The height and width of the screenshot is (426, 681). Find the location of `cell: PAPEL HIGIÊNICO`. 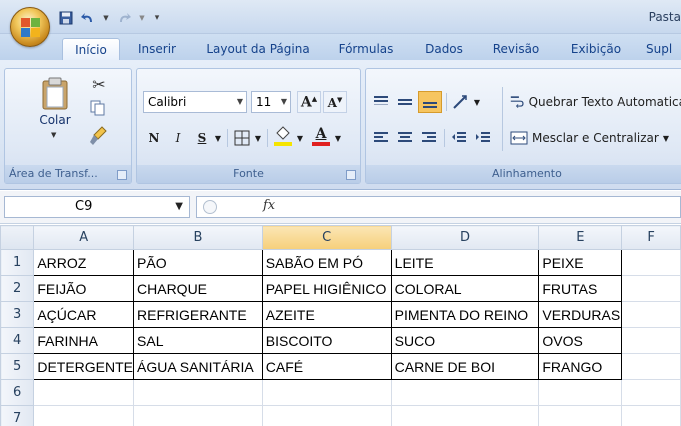

cell: PAPEL HIGIÊNICO is located at coordinates (326, 288).